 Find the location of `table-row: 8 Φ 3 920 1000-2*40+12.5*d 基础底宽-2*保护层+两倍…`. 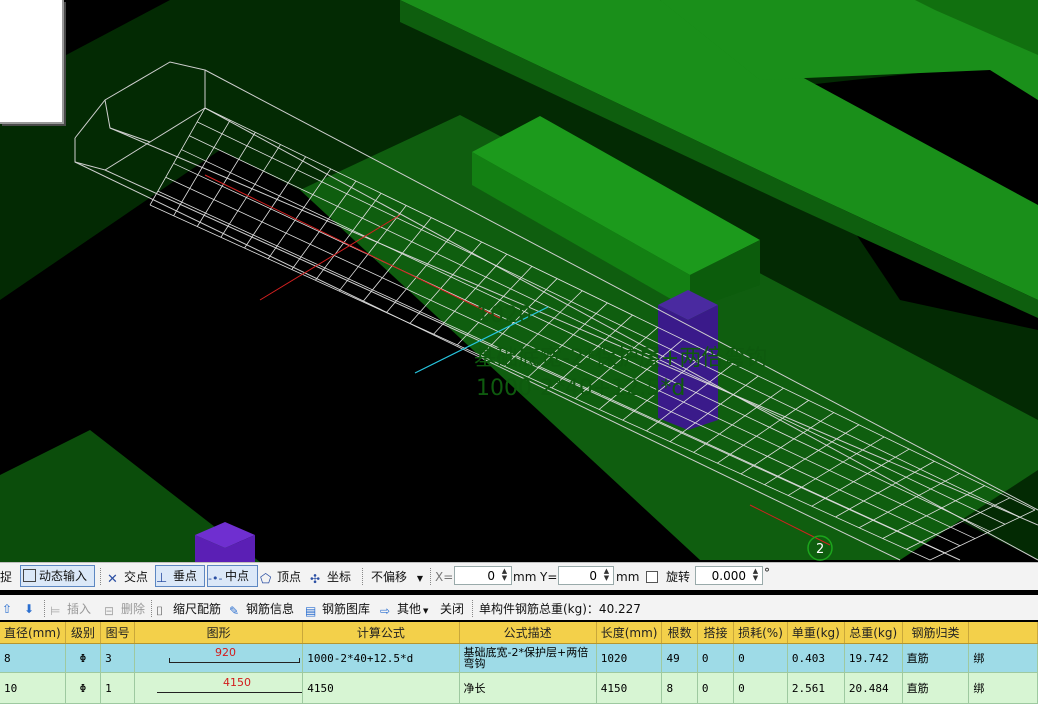

table-row: 8 Φ 3 920 1000-2*40+12.5*d 基础底宽-2*保护层+两倍… is located at coordinates (519, 658).